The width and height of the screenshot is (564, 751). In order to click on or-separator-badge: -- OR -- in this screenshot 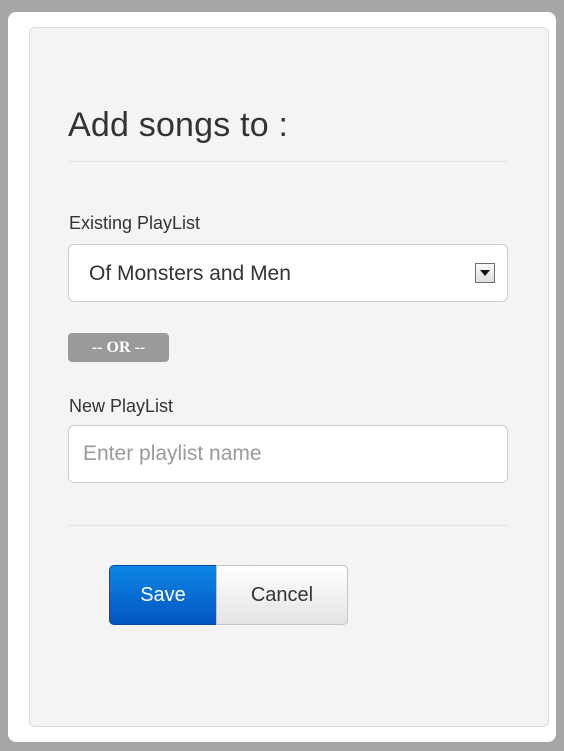, I will do `click(118, 347)`.